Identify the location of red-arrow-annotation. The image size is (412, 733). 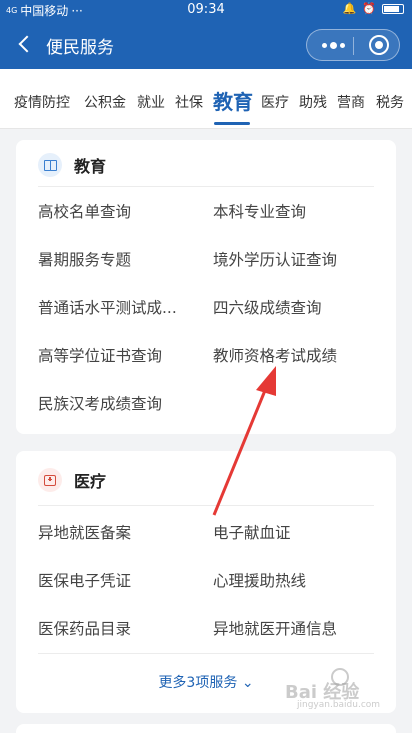
(244, 441).